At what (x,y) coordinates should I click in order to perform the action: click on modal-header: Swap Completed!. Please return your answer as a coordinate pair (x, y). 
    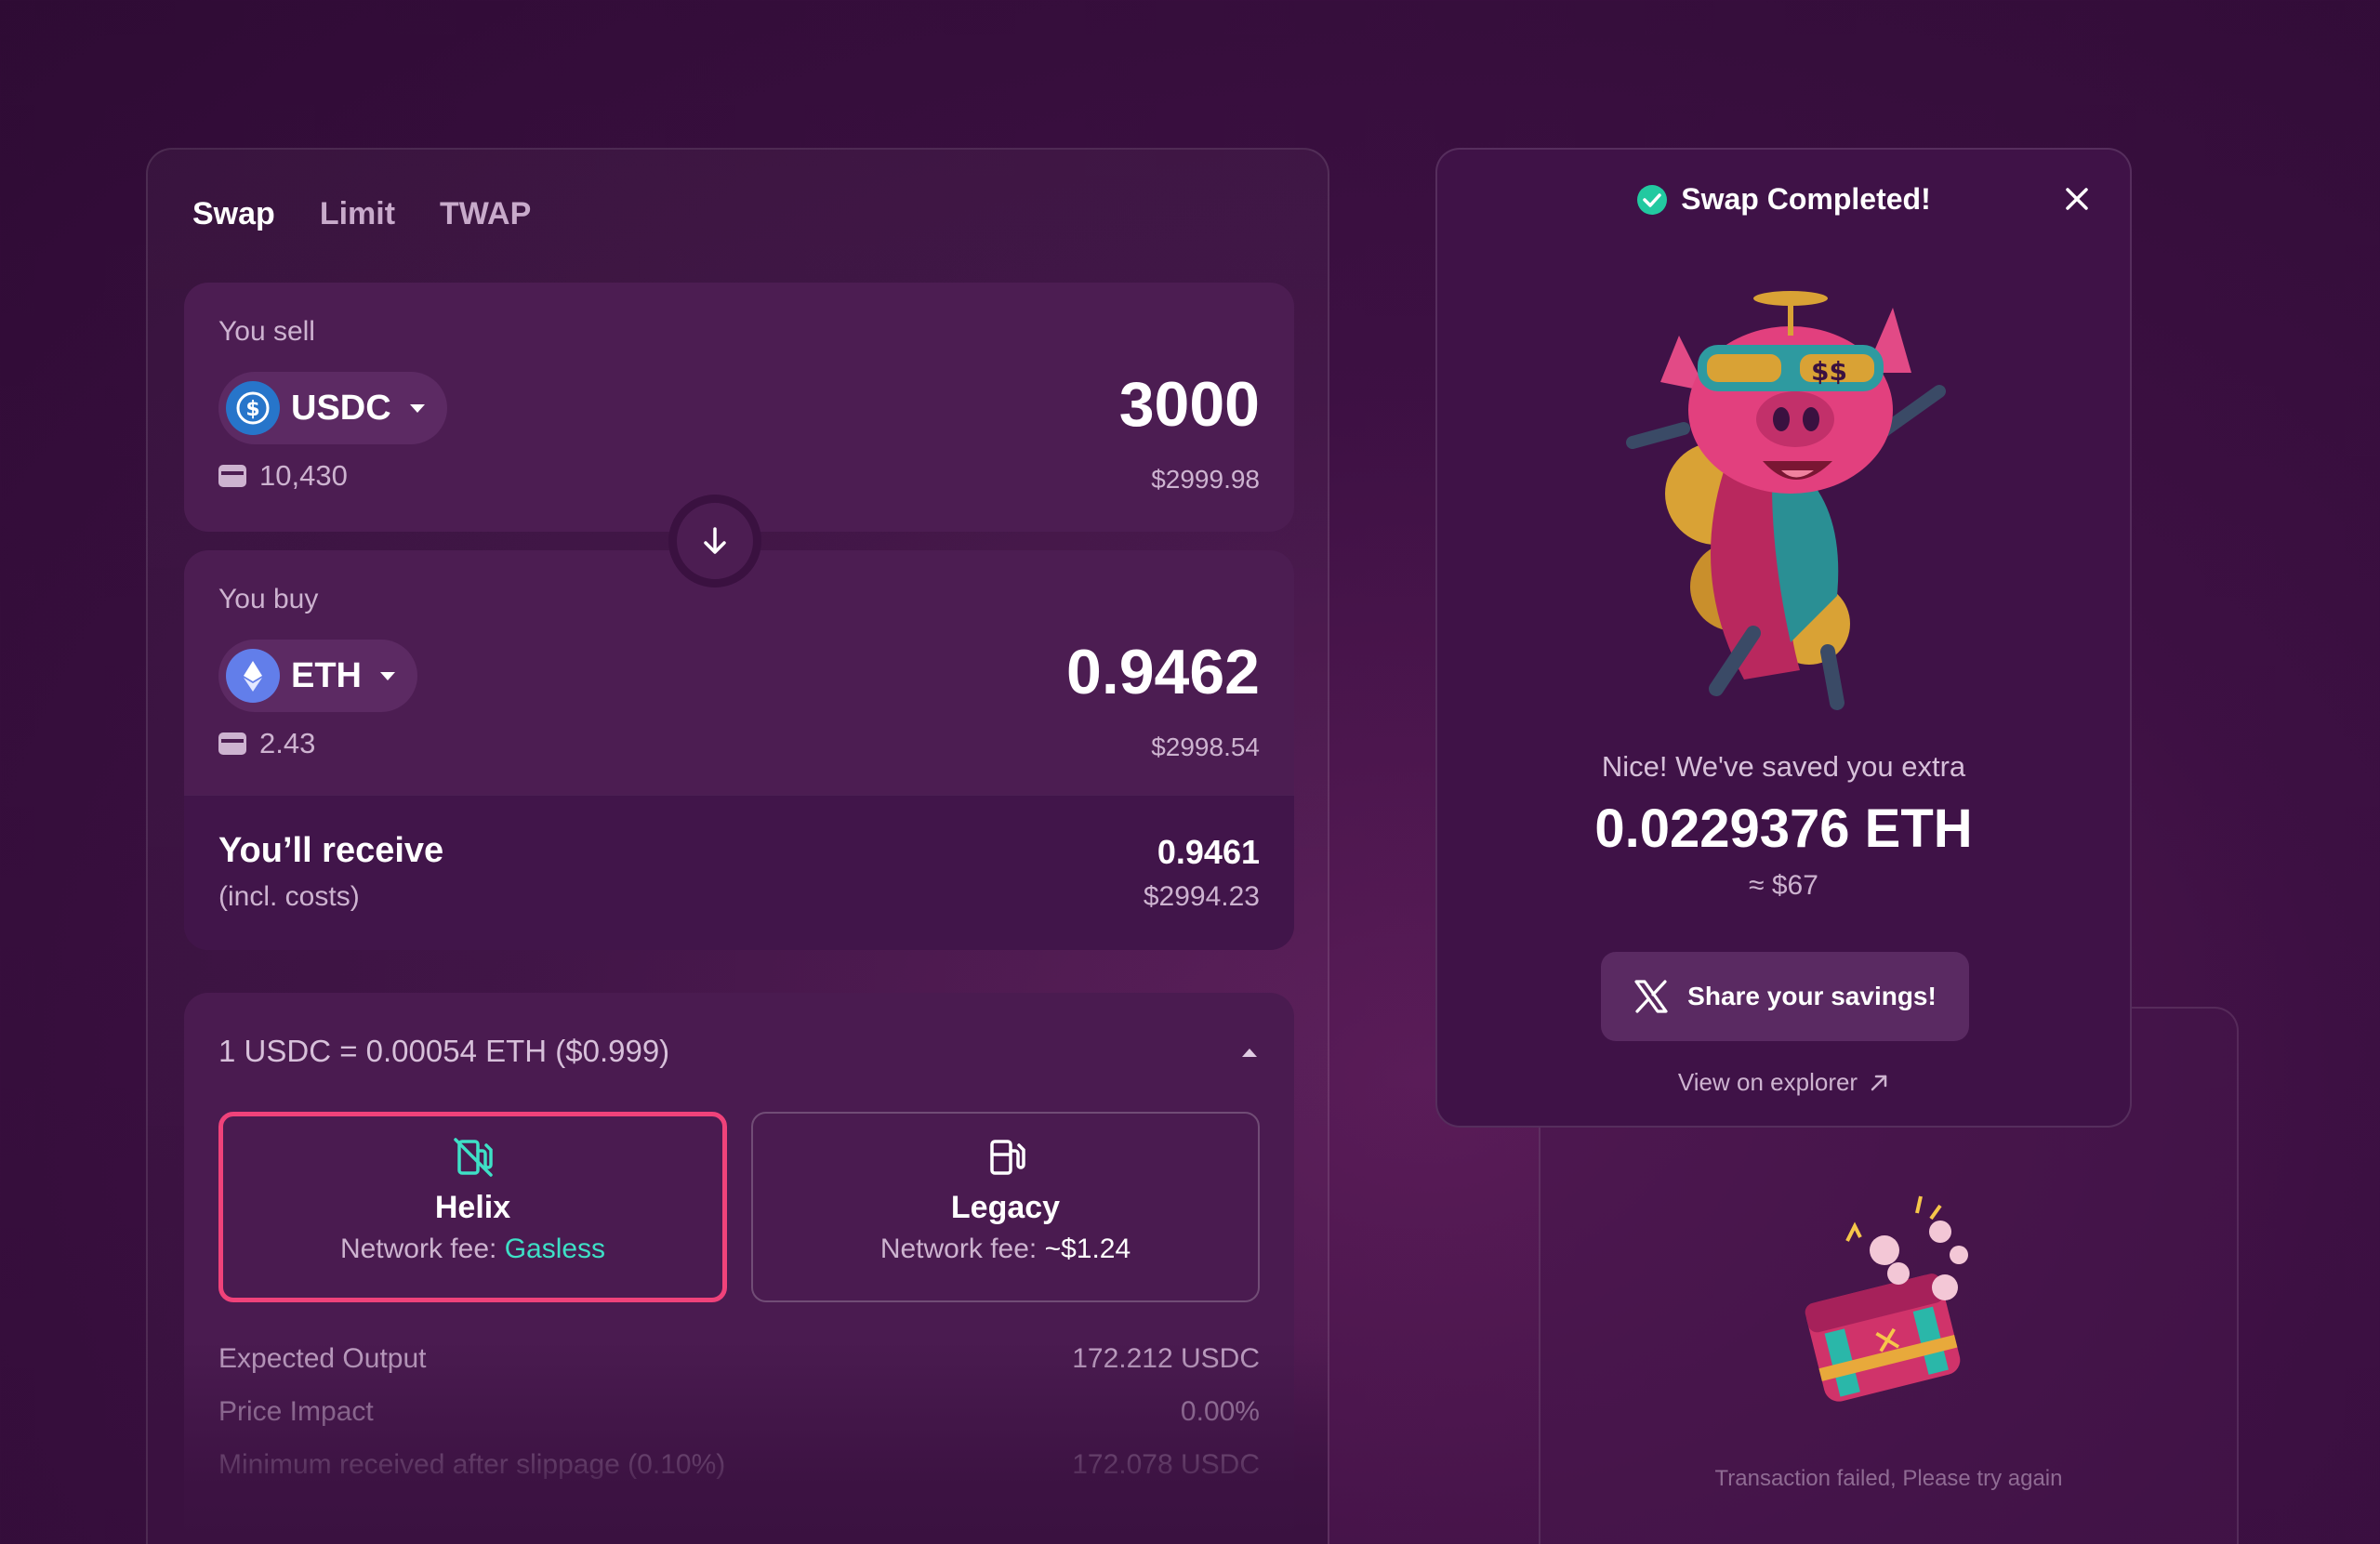
    Looking at the image, I should click on (1783, 200).